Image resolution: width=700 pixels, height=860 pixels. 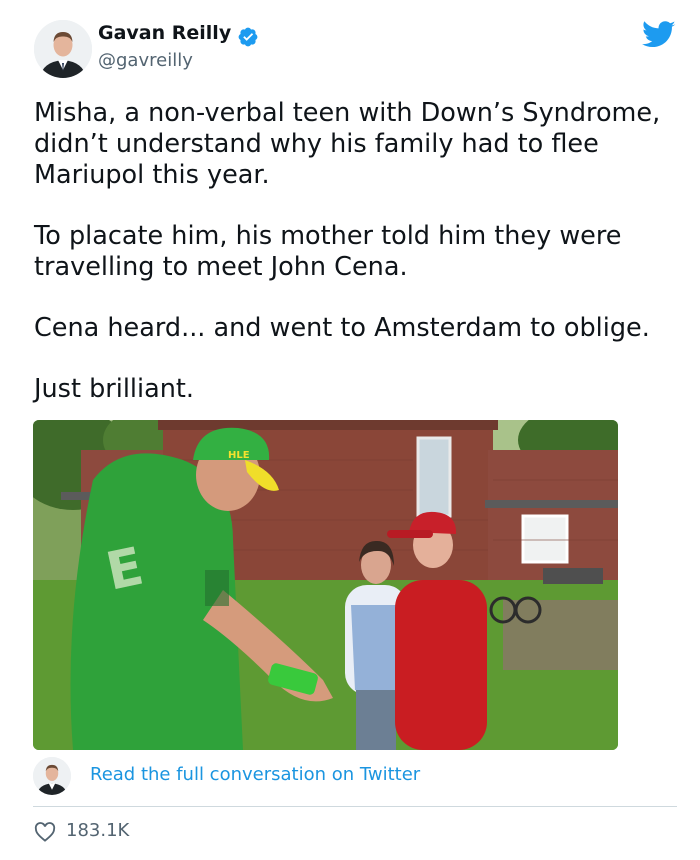 I want to click on author-handle: @gavreilly, so click(x=145, y=60).